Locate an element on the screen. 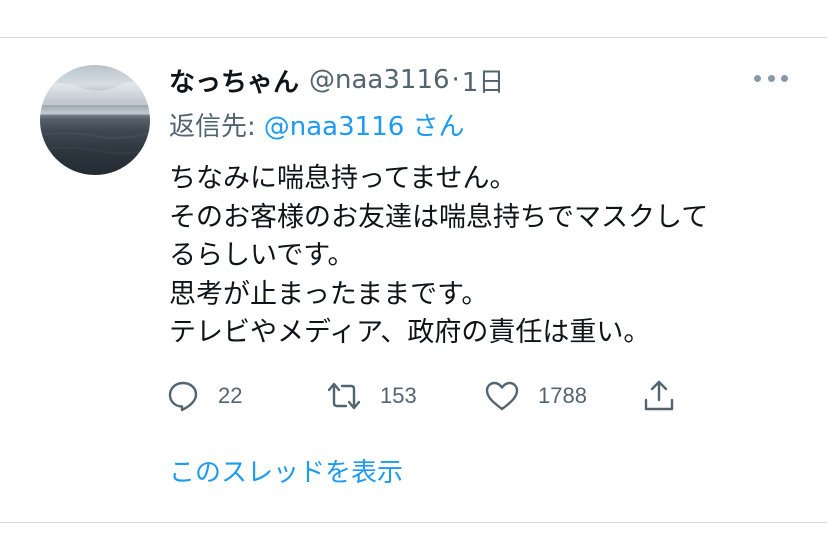  avatar is located at coordinates (95, 120).